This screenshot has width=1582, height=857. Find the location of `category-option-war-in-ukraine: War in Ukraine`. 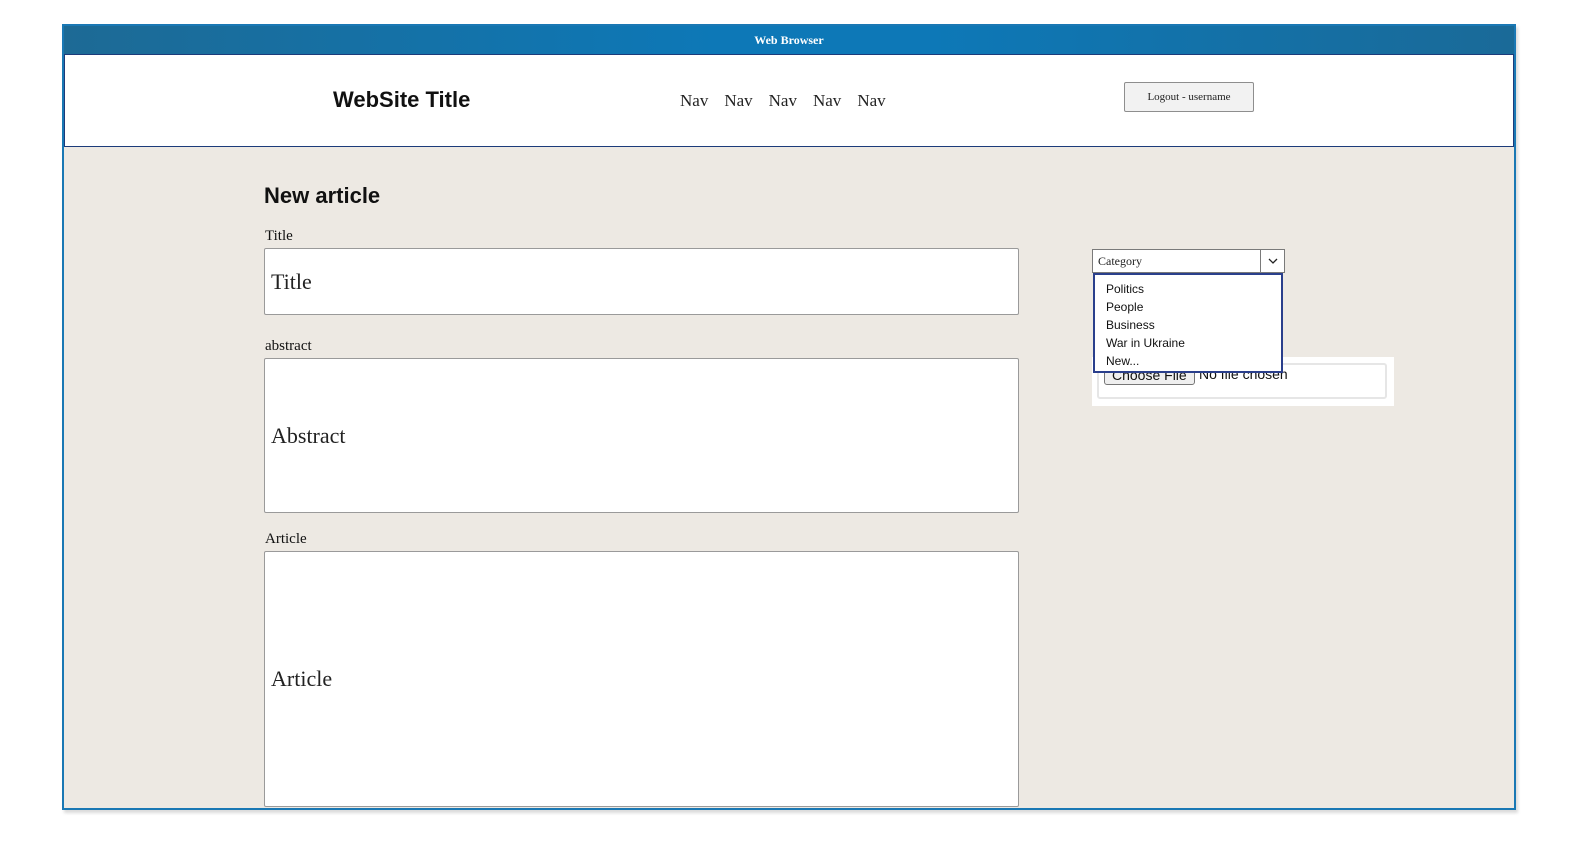

category-option-war-in-ukraine: War in Ukraine is located at coordinates (1188, 343).